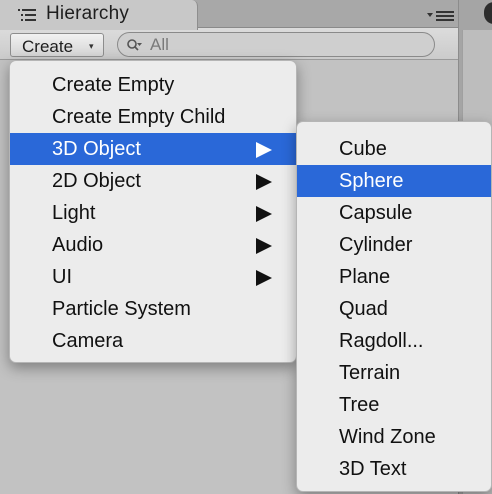  I want to click on menu-item-create-empty: Create Empty, so click(153, 85).